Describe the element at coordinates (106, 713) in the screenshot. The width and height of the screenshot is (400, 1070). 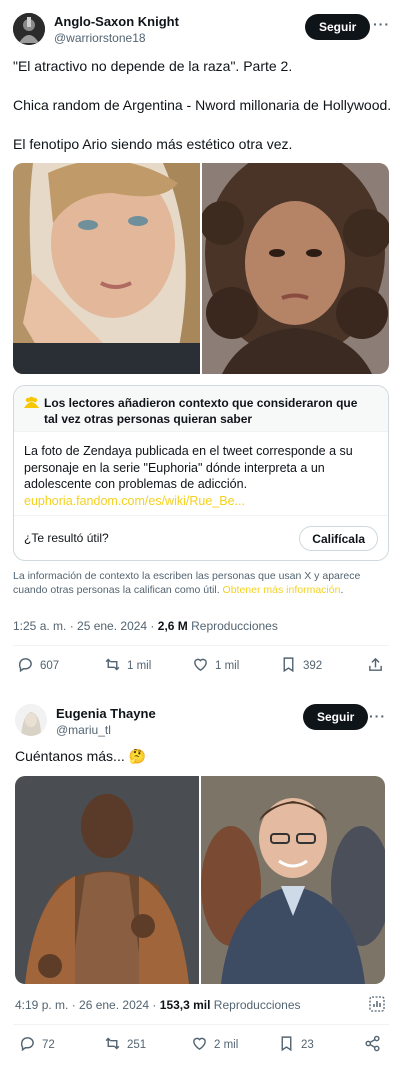
I see `author-name: Eugenia Thayne` at that location.